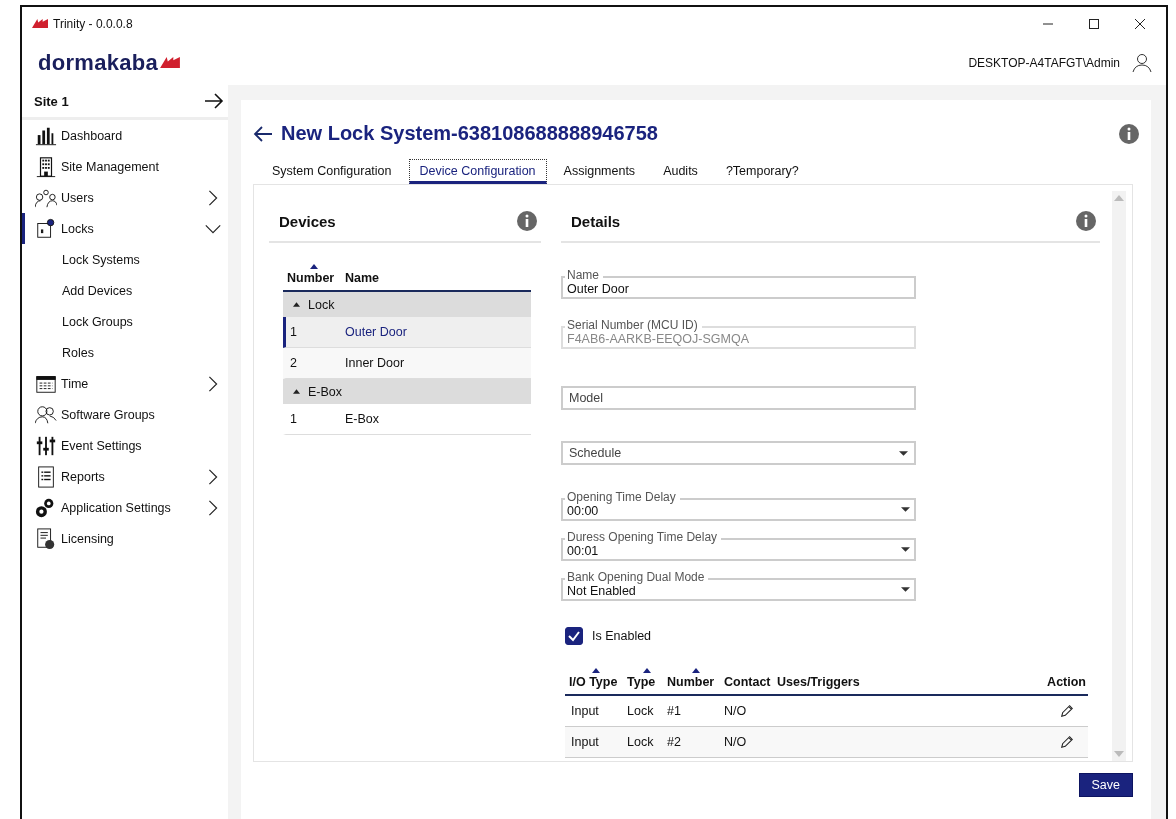  What do you see at coordinates (214, 101) in the screenshot?
I see `arrow-right-icon` at bounding box center [214, 101].